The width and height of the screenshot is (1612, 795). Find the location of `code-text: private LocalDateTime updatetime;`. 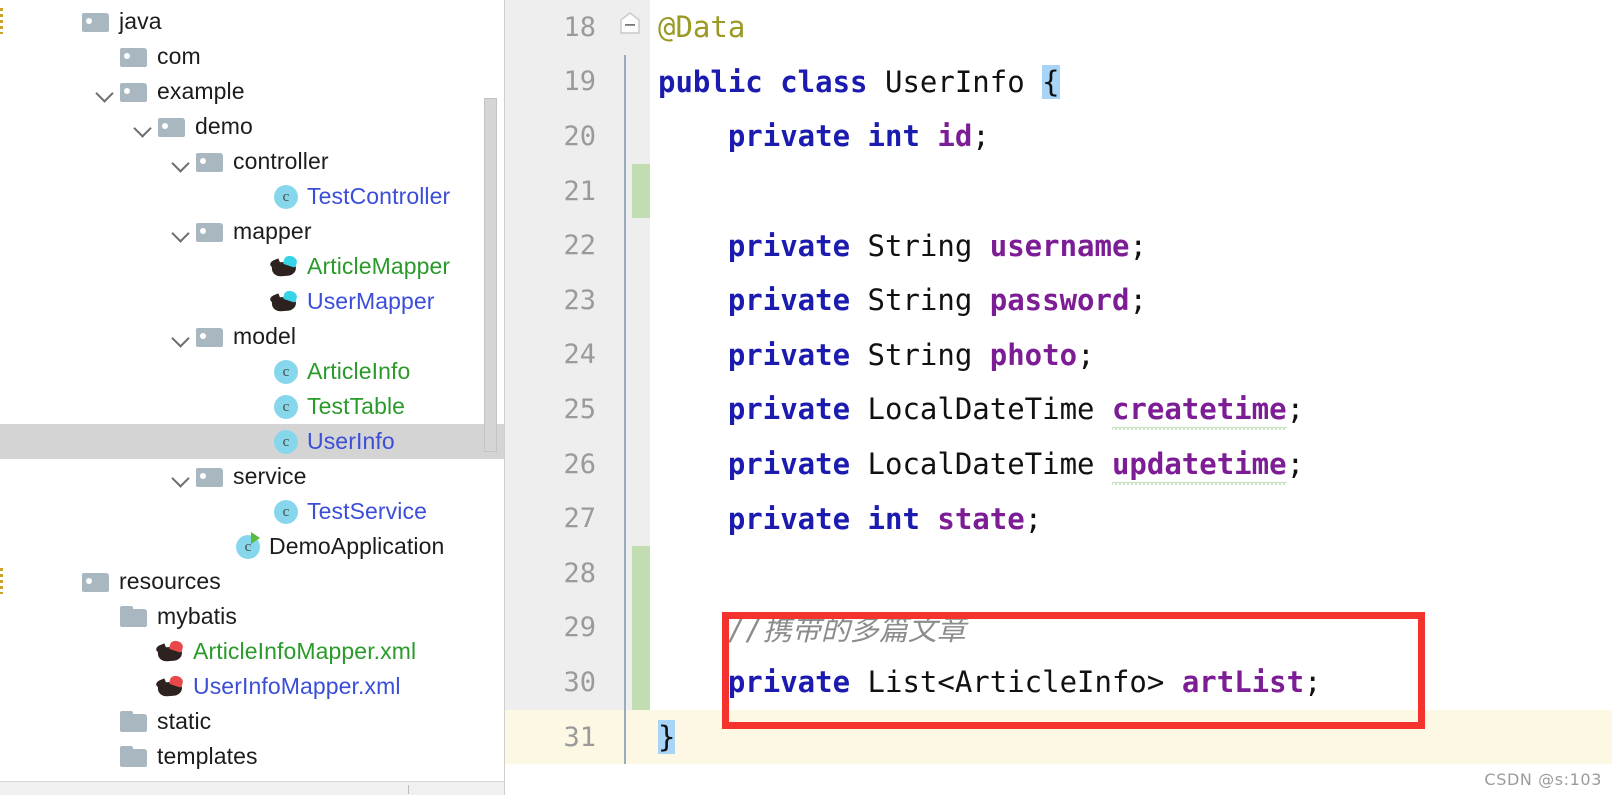

code-text: private LocalDateTime updatetime; is located at coordinates (1131, 464).